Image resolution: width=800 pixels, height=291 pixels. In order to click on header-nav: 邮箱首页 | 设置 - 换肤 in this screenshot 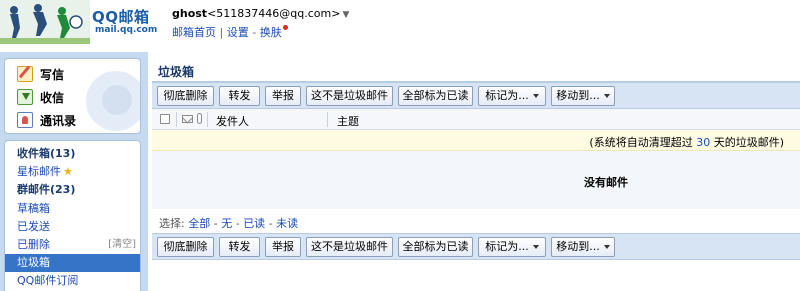, I will do `click(230, 32)`.